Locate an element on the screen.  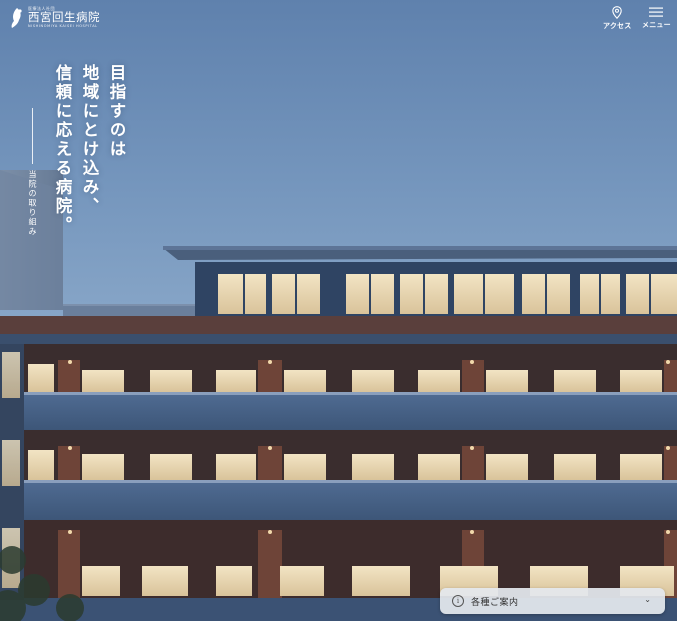
menu-label: メニュー is located at coordinates (656, 25).